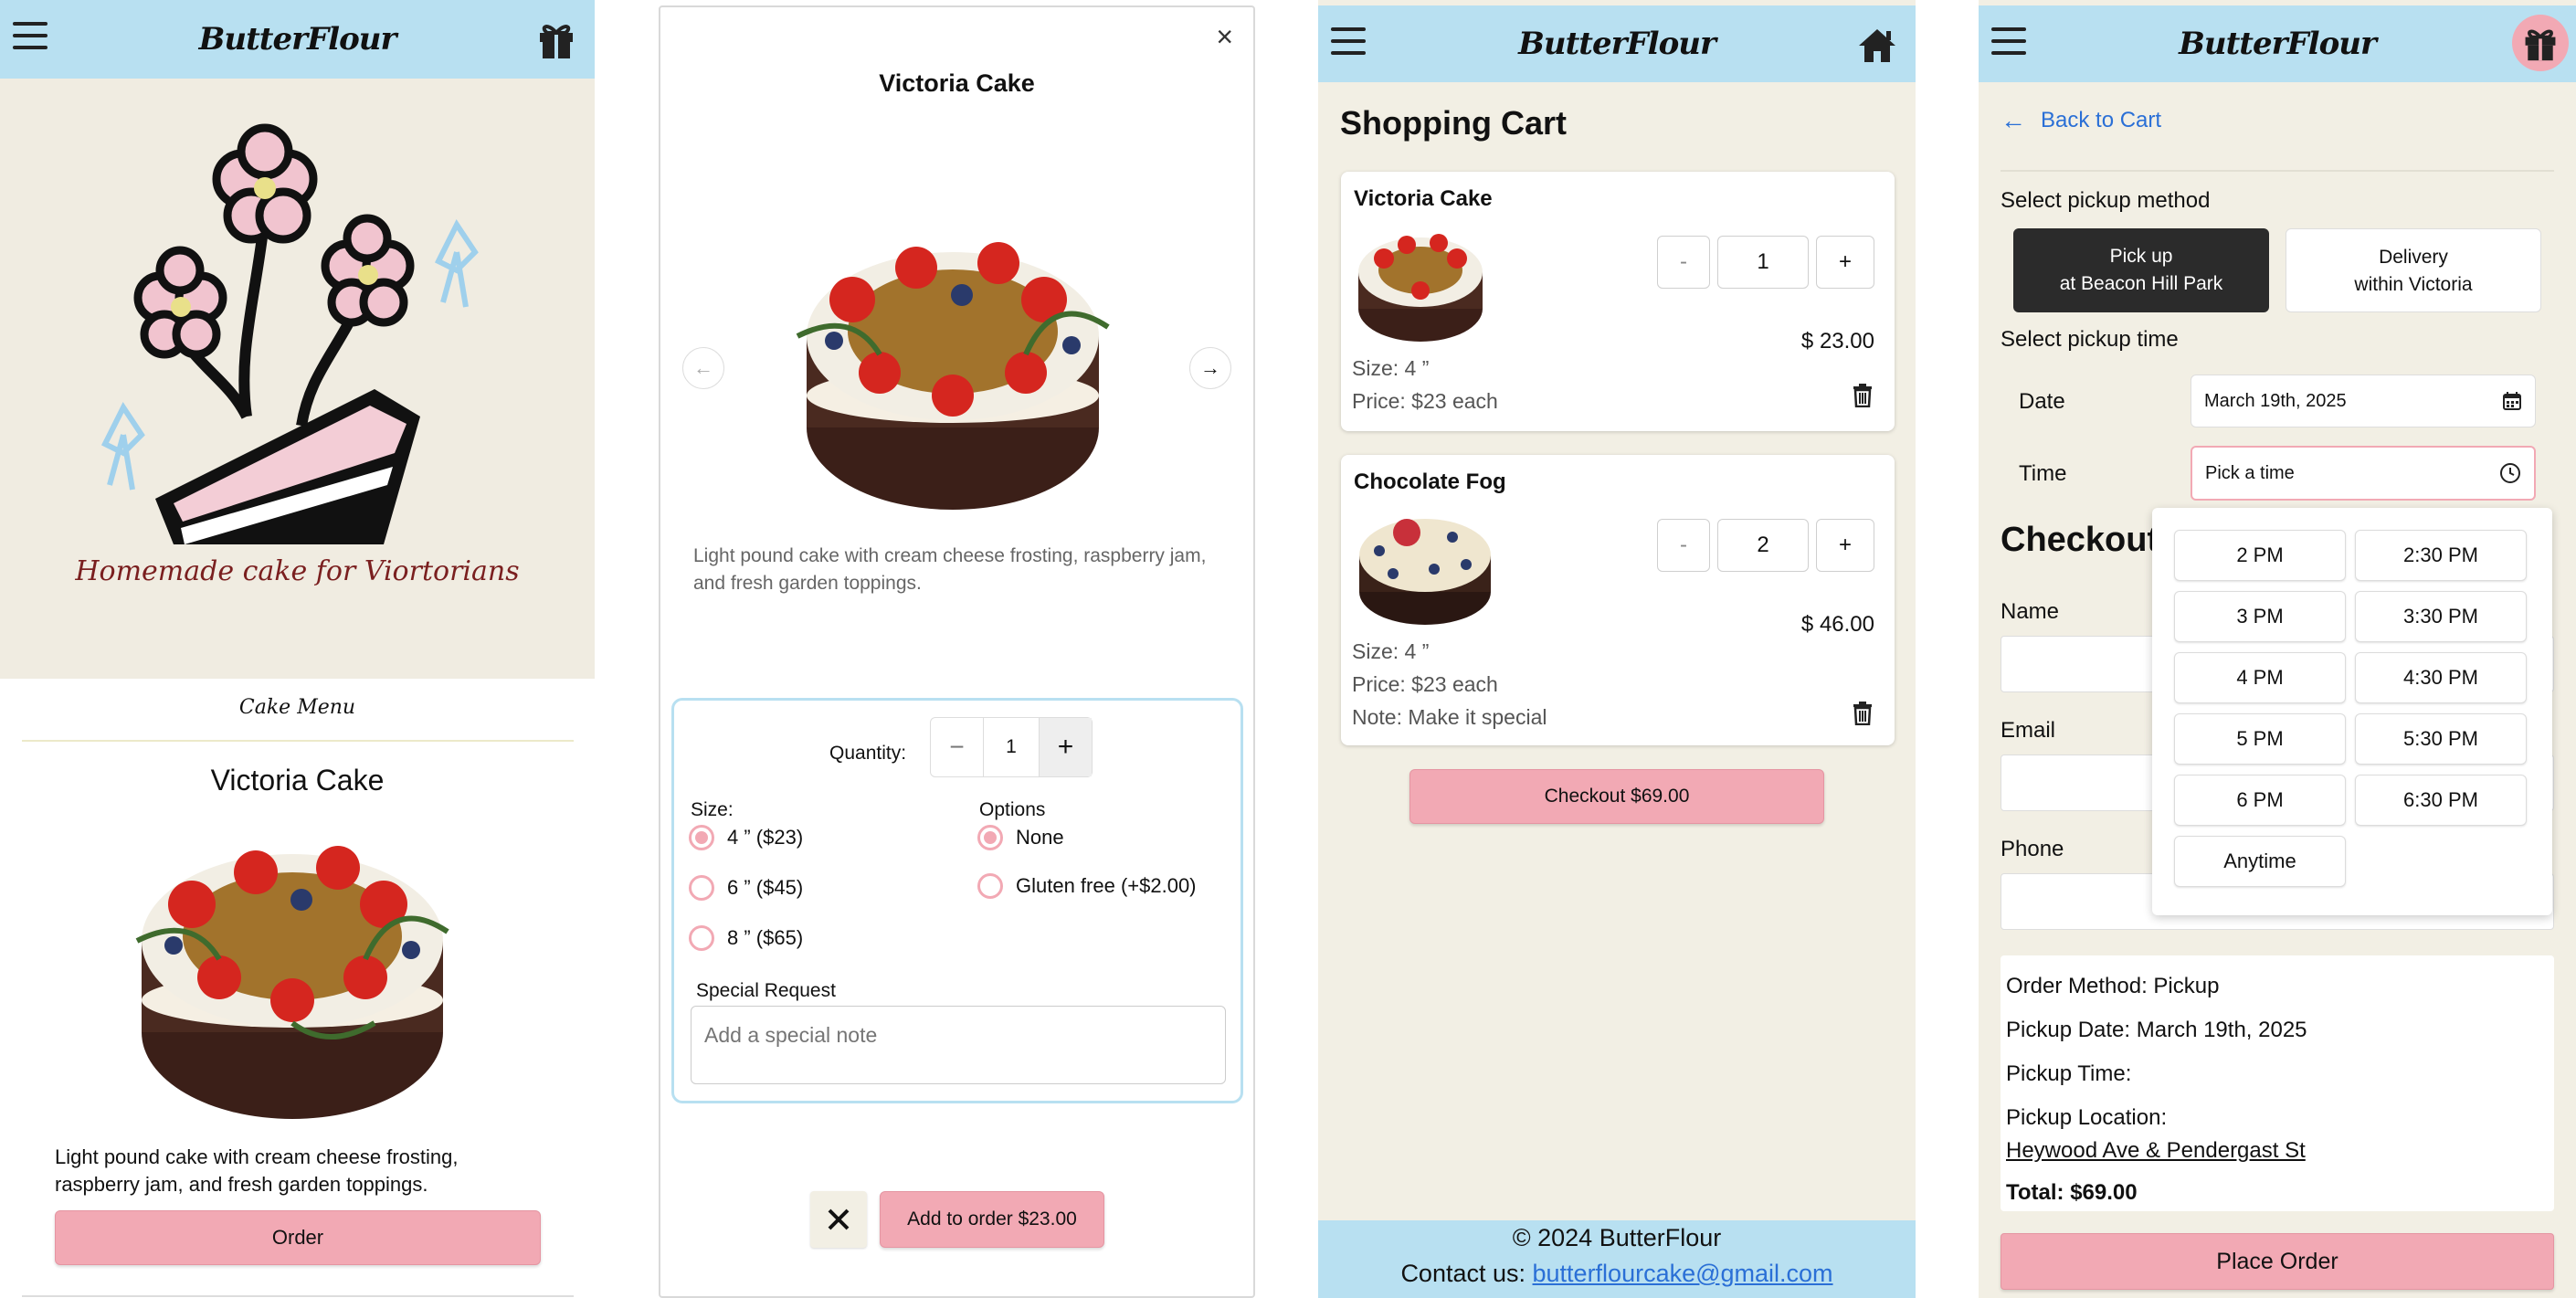 This screenshot has height=1298, width=2576. What do you see at coordinates (2042, 401) in the screenshot?
I see `date-label: Date` at bounding box center [2042, 401].